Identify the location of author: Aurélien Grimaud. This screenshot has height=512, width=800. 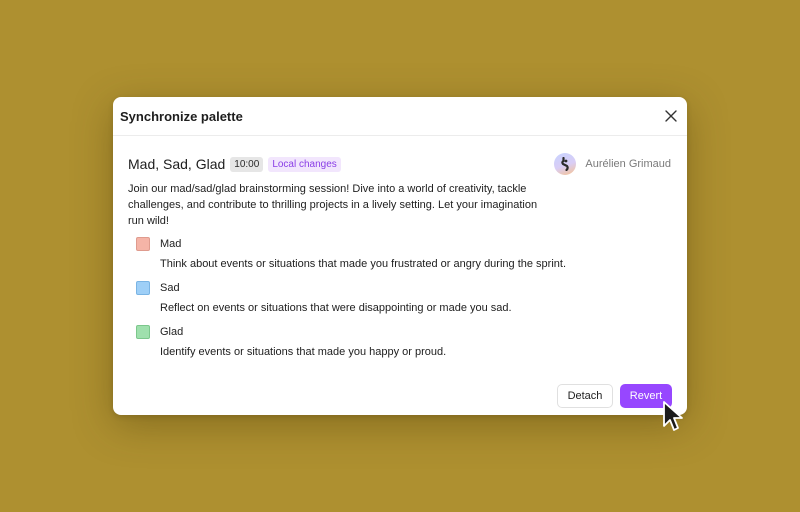
(612, 164).